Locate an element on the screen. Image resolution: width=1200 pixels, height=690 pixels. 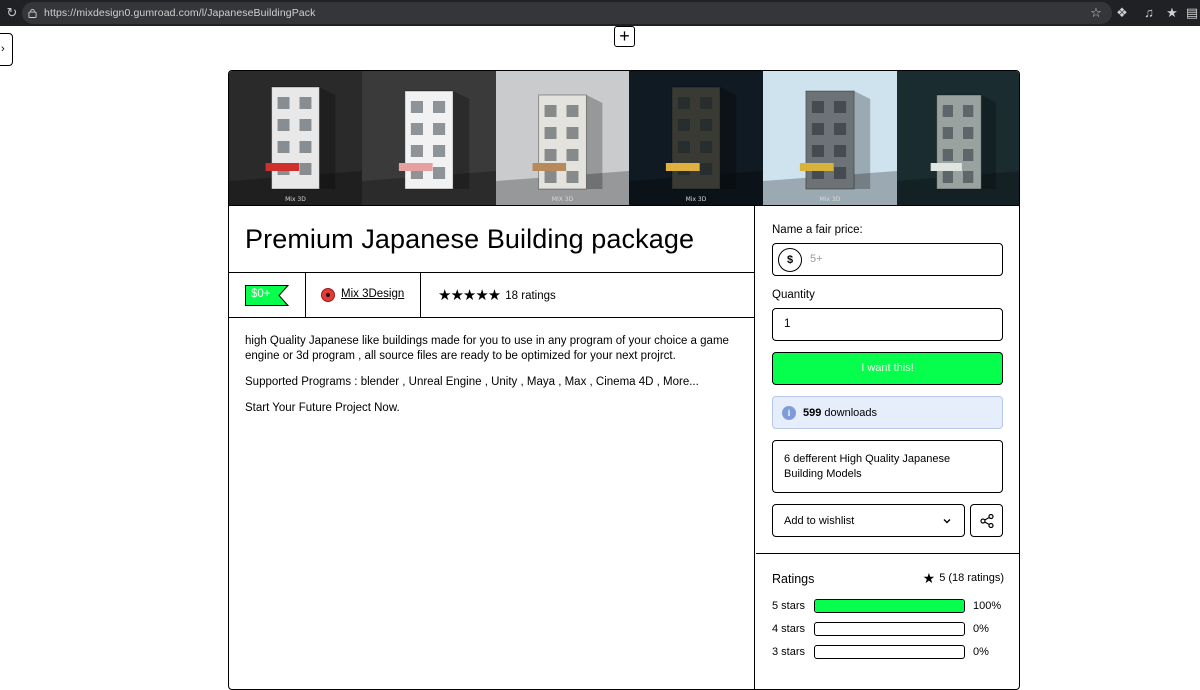
quantity-input: 1 is located at coordinates (887, 324).